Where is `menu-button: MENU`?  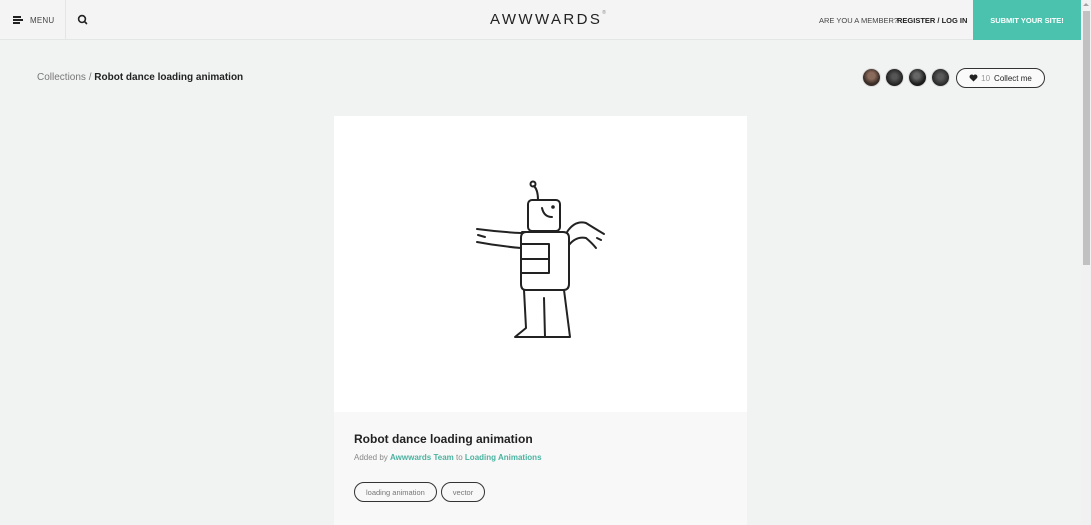
menu-button: MENU is located at coordinates (33, 20).